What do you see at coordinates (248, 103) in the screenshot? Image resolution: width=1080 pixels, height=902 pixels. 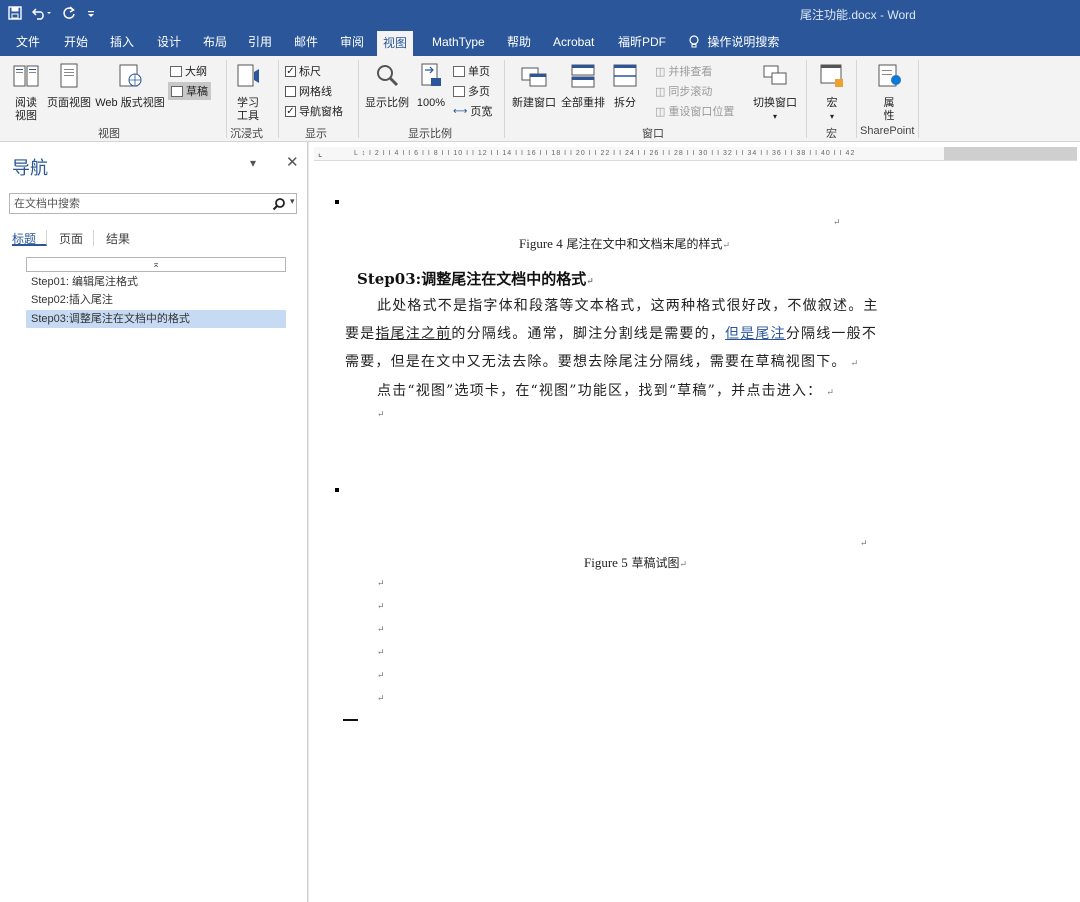 I see `learning-tools-label-1: 学习` at bounding box center [248, 103].